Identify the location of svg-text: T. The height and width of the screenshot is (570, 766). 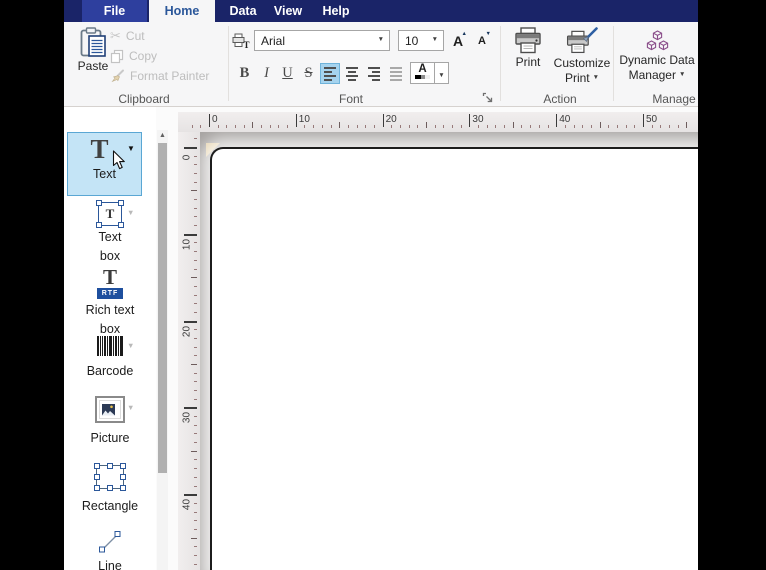
(247, 44).